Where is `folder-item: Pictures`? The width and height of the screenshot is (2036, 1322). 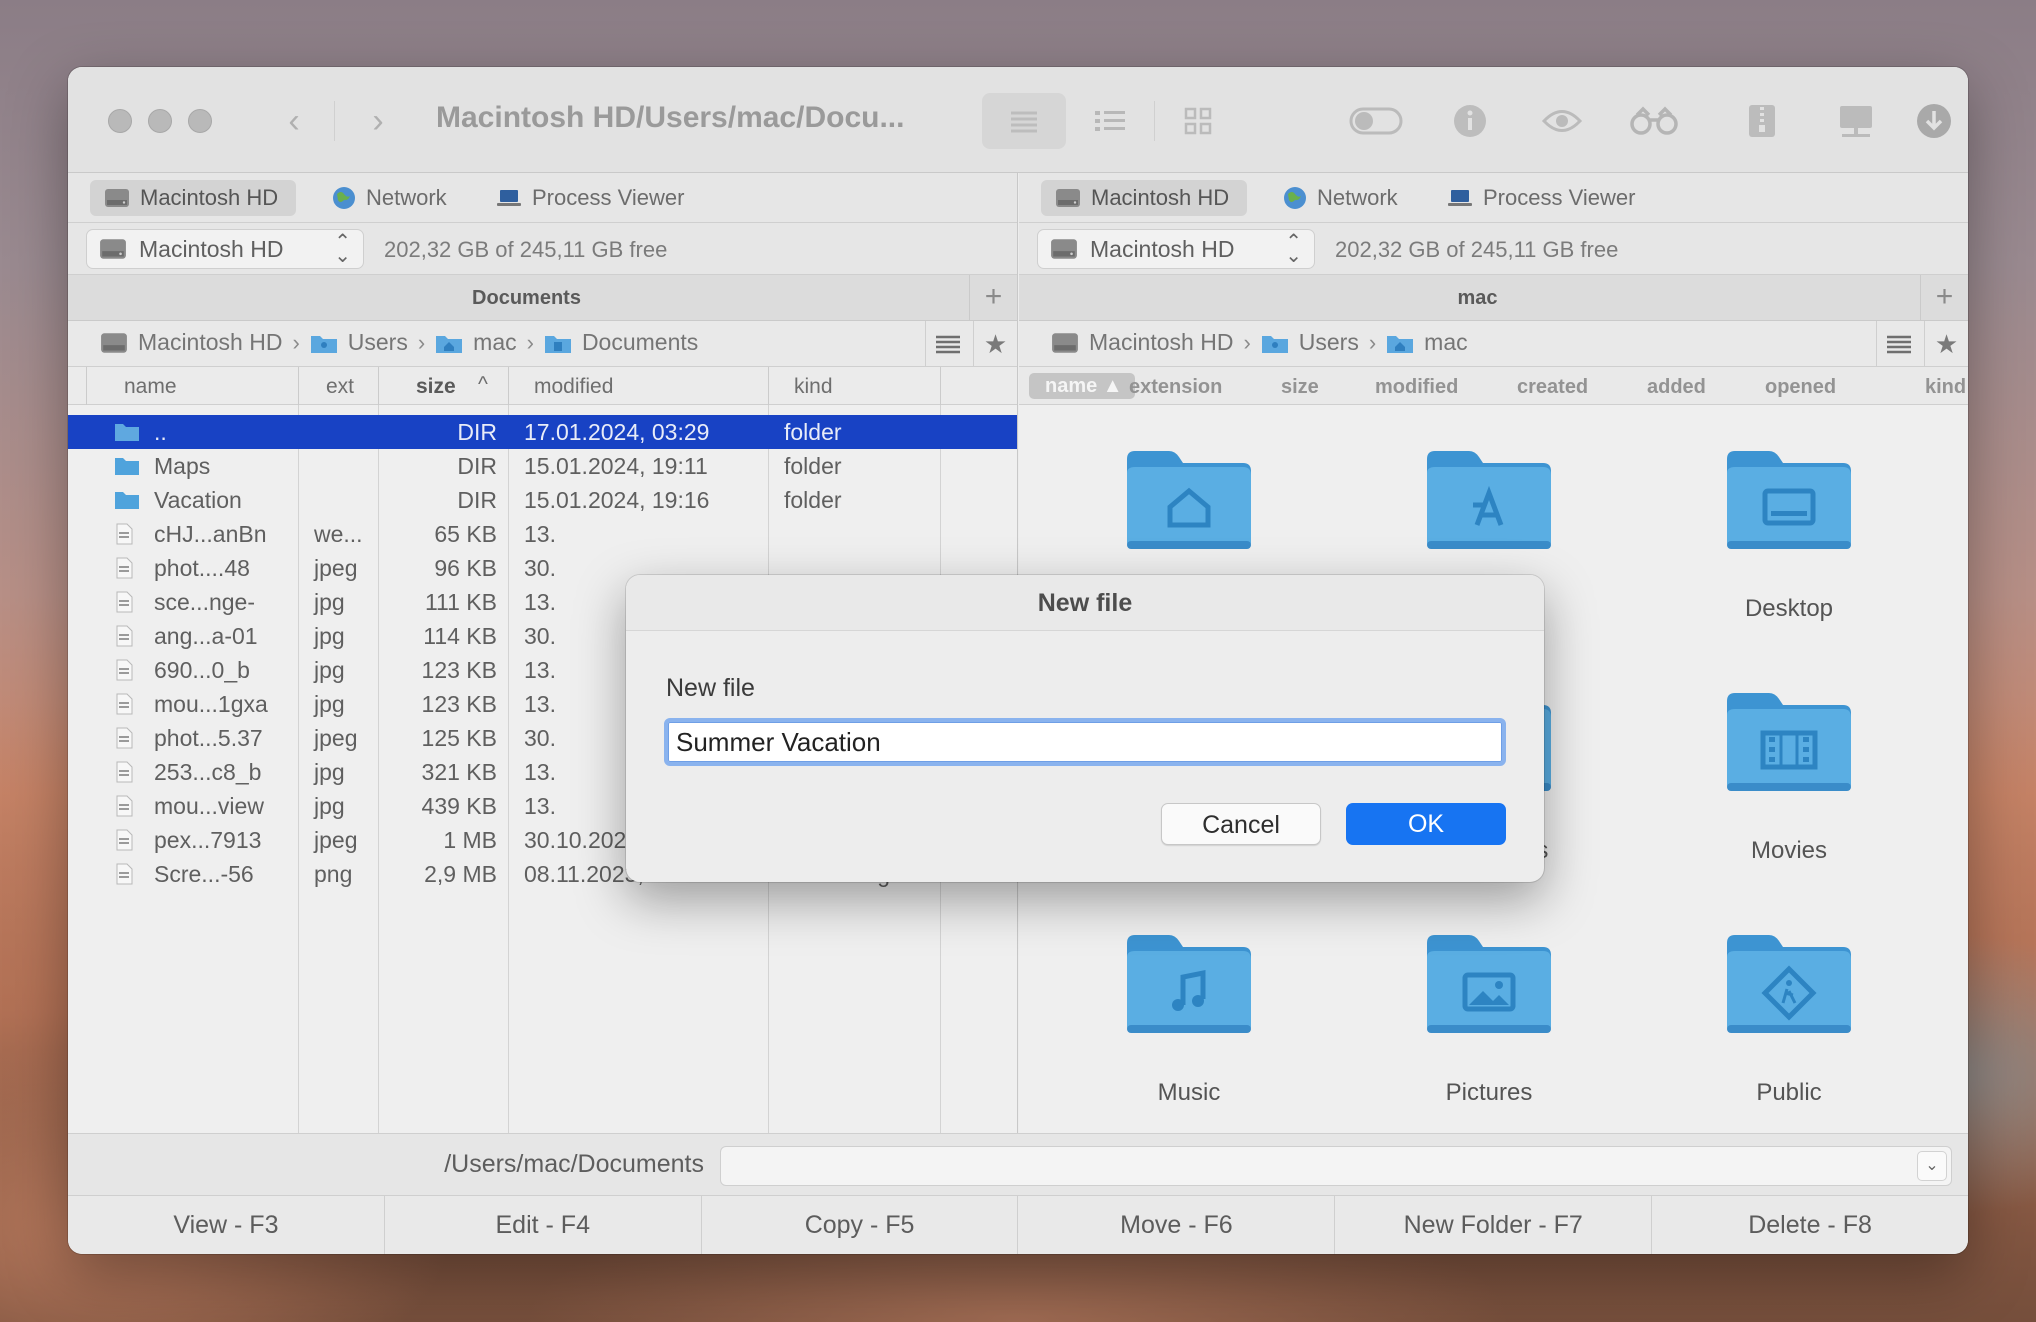 folder-item: Pictures is located at coordinates (1489, 1029).